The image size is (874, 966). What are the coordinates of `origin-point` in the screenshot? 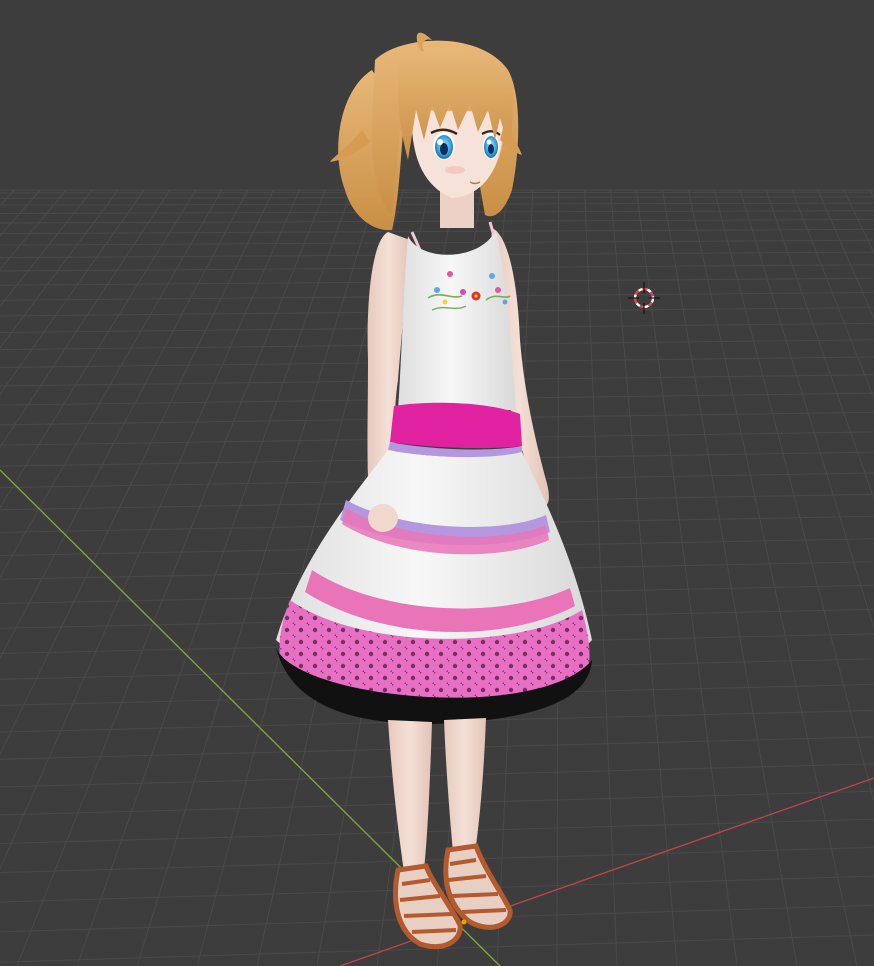 It's located at (464, 922).